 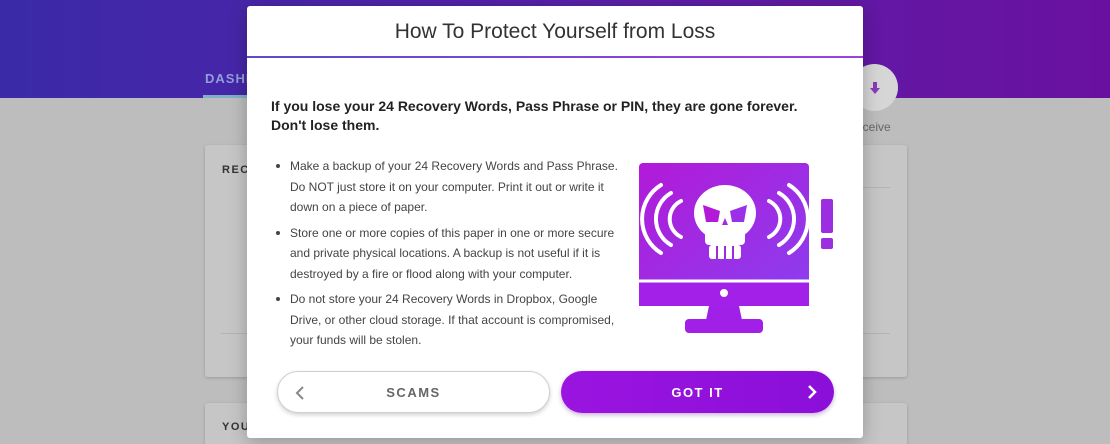 What do you see at coordinates (736, 248) in the screenshot?
I see `hacked-computer-icon` at bounding box center [736, 248].